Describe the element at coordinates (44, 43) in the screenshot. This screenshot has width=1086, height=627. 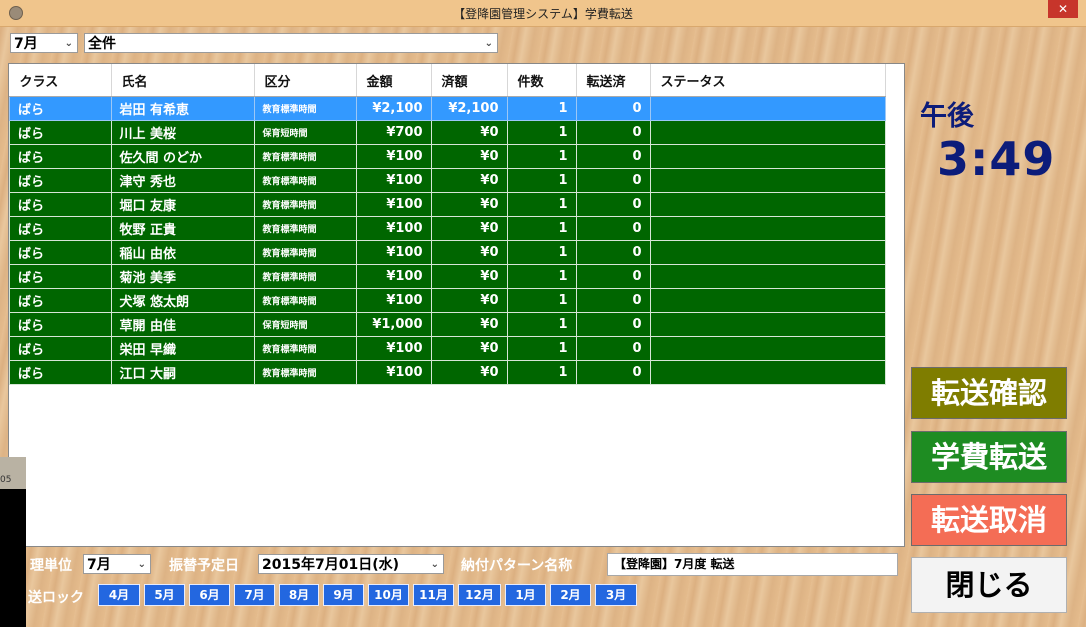
I see `month-filter-select: 7月 ⌄` at that location.